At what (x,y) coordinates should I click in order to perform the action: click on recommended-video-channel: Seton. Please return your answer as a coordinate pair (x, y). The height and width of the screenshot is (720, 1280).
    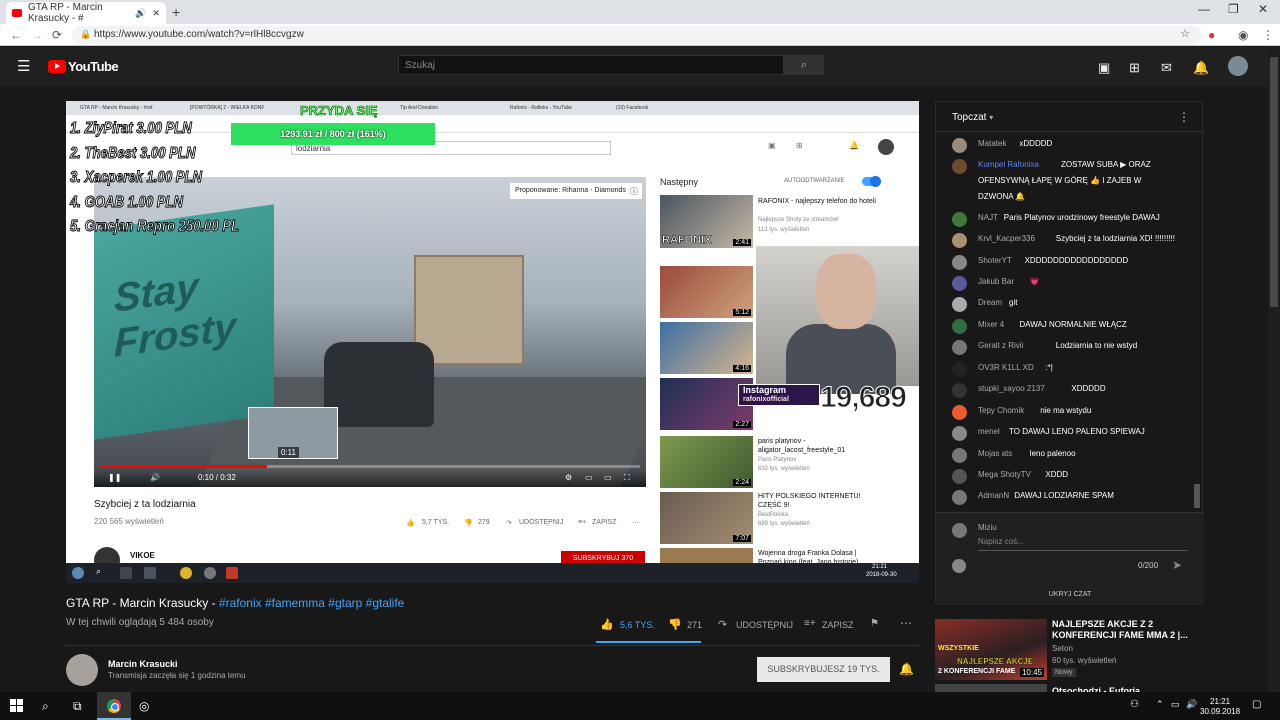
    Looking at the image, I should click on (1062, 648).